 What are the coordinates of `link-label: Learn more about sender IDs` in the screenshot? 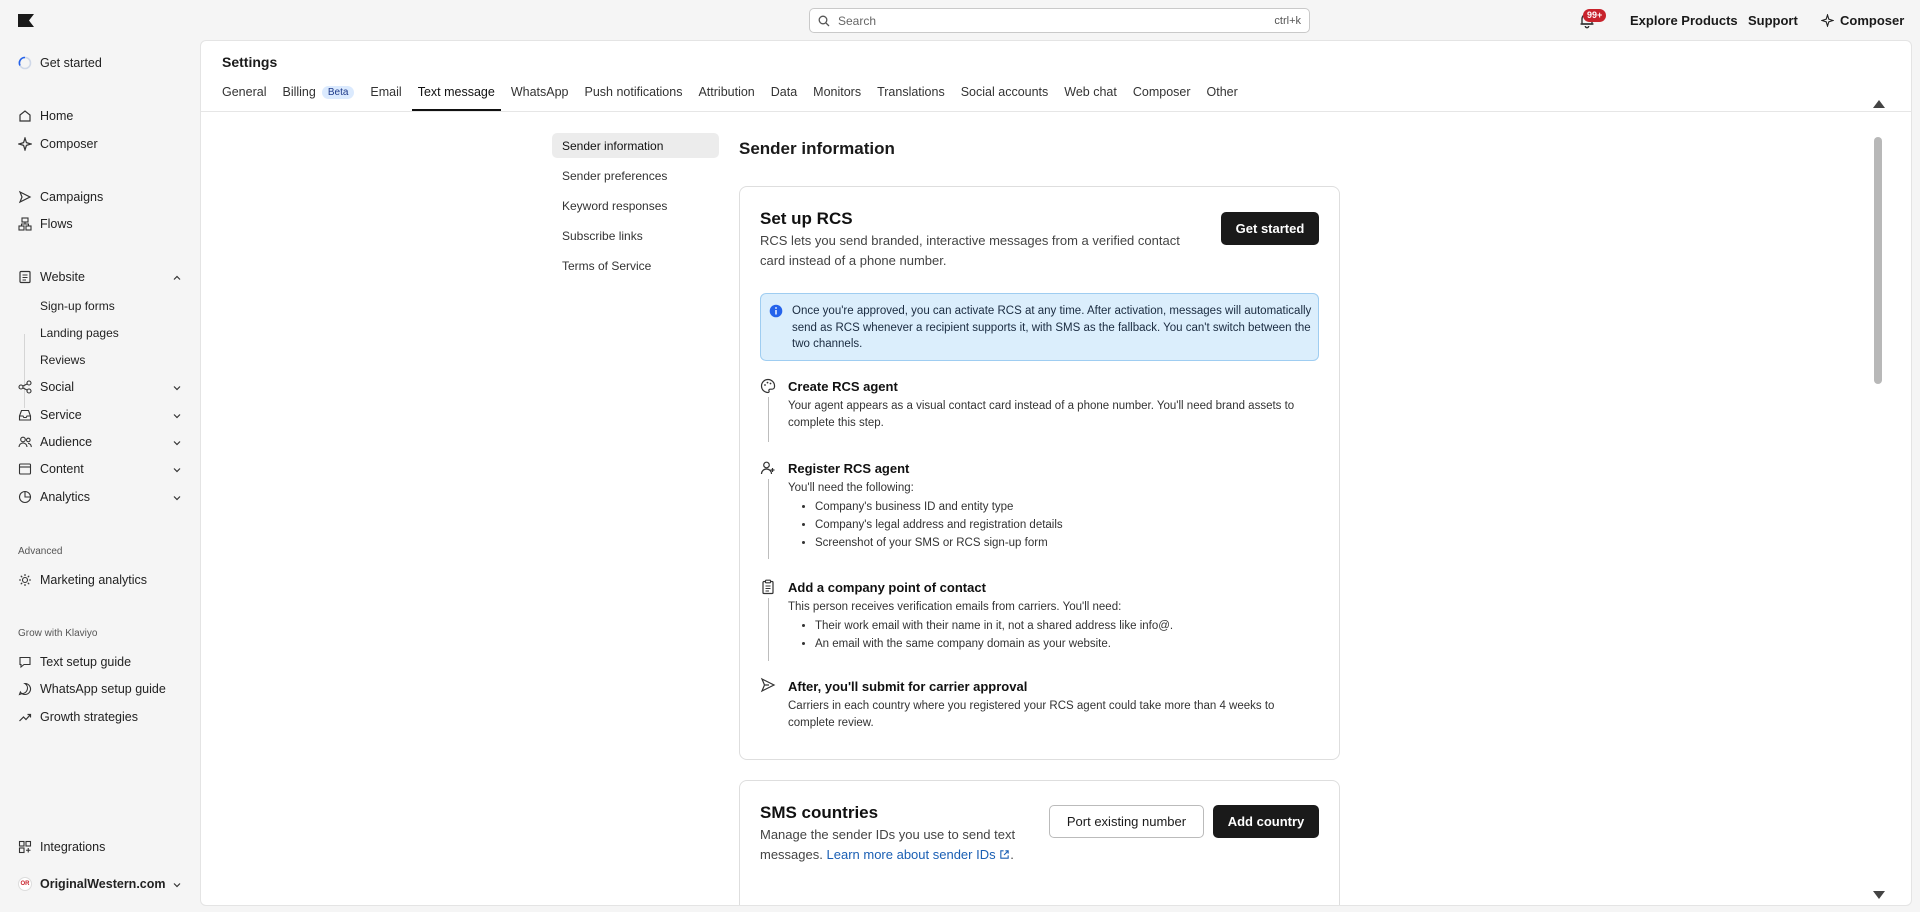 It's located at (911, 854).